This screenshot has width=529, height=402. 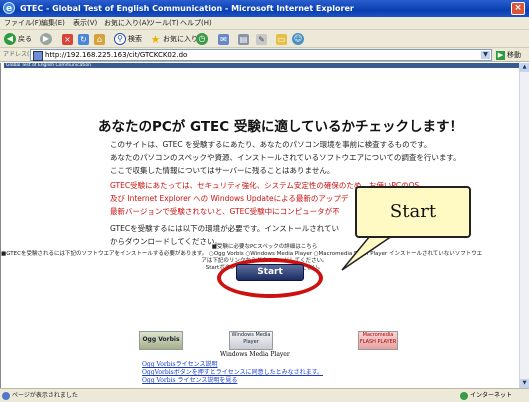 I want to click on zone-text: インターネット, so click(x=491, y=395).